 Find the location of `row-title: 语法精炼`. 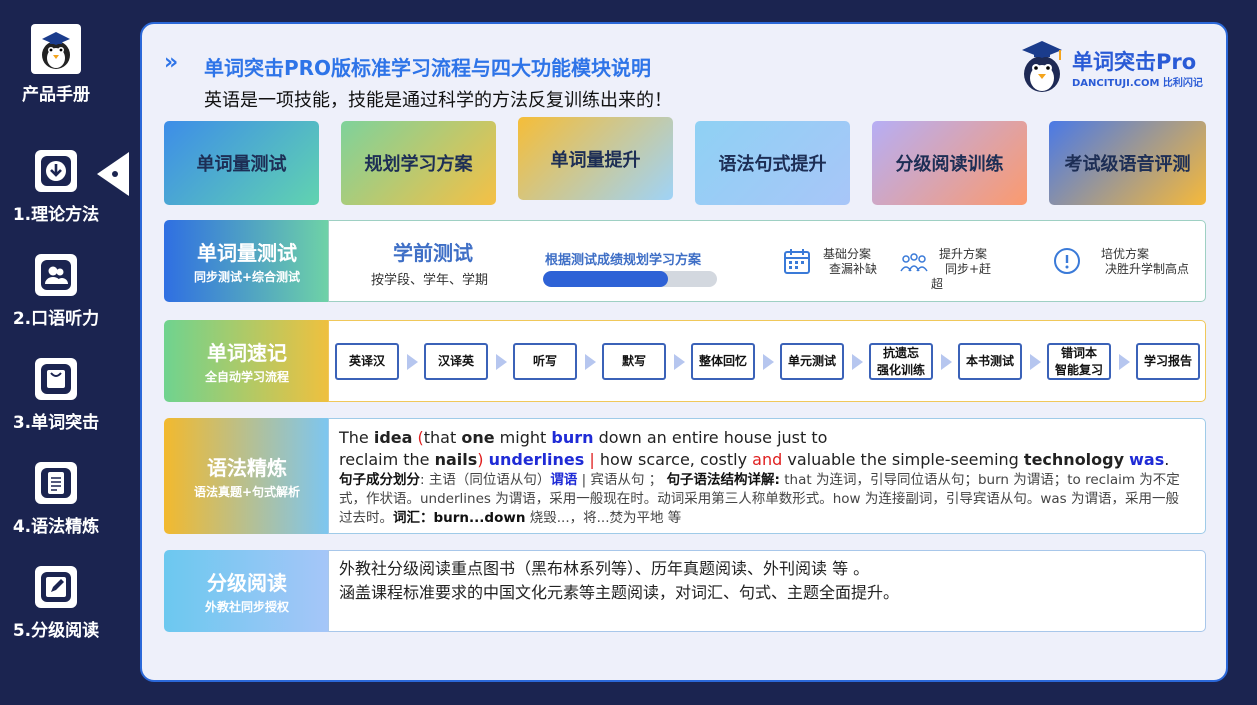

row-title: 语法精炼 is located at coordinates (247, 468).